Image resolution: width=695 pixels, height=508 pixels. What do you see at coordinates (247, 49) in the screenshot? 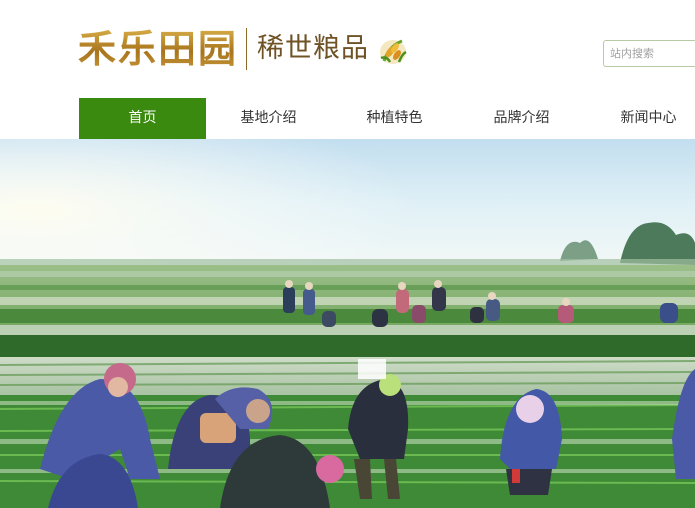
I see `logo-divider` at bounding box center [247, 49].